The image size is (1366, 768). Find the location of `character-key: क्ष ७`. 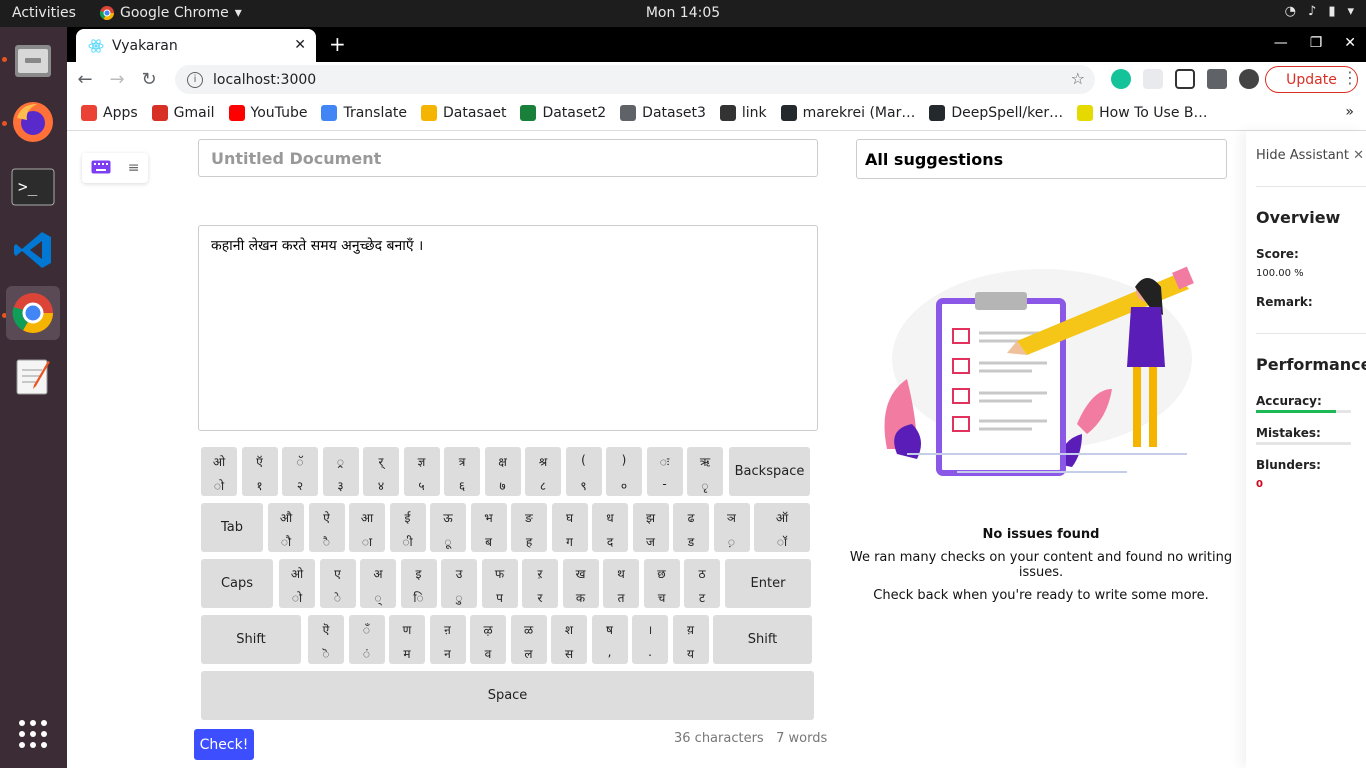

character-key: क्ष ७ is located at coordinates (502, 471).